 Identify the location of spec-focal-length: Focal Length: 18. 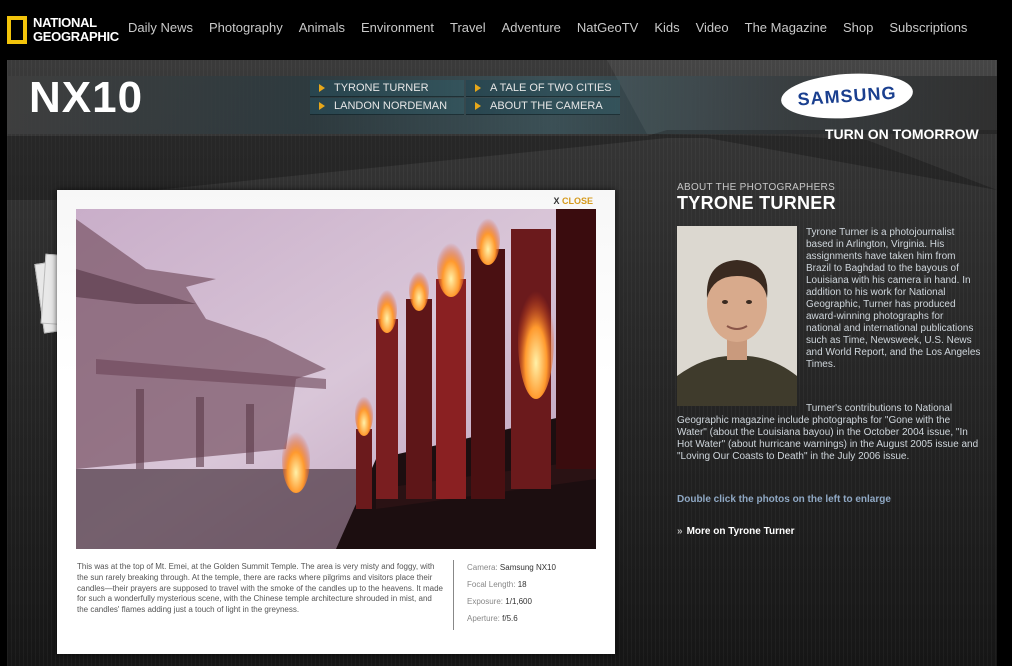
(511, 587).